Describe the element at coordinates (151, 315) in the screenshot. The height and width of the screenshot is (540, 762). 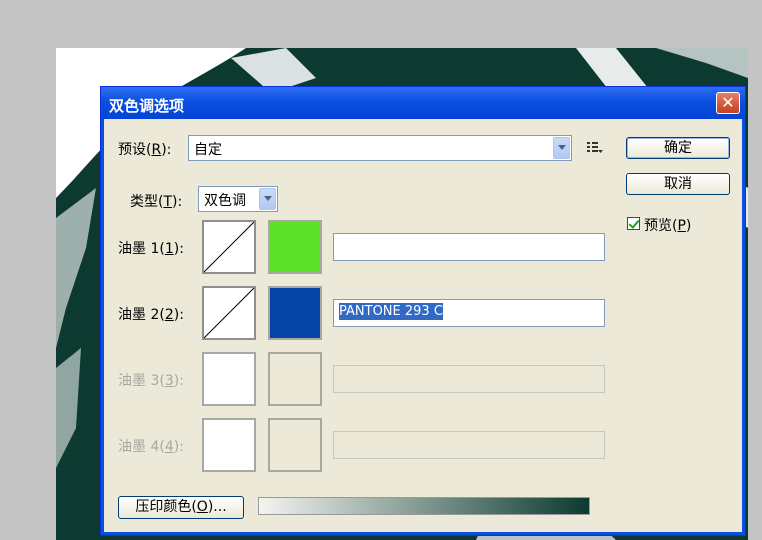
I see `ink-2-label: 油墨 2(2):` at that location.